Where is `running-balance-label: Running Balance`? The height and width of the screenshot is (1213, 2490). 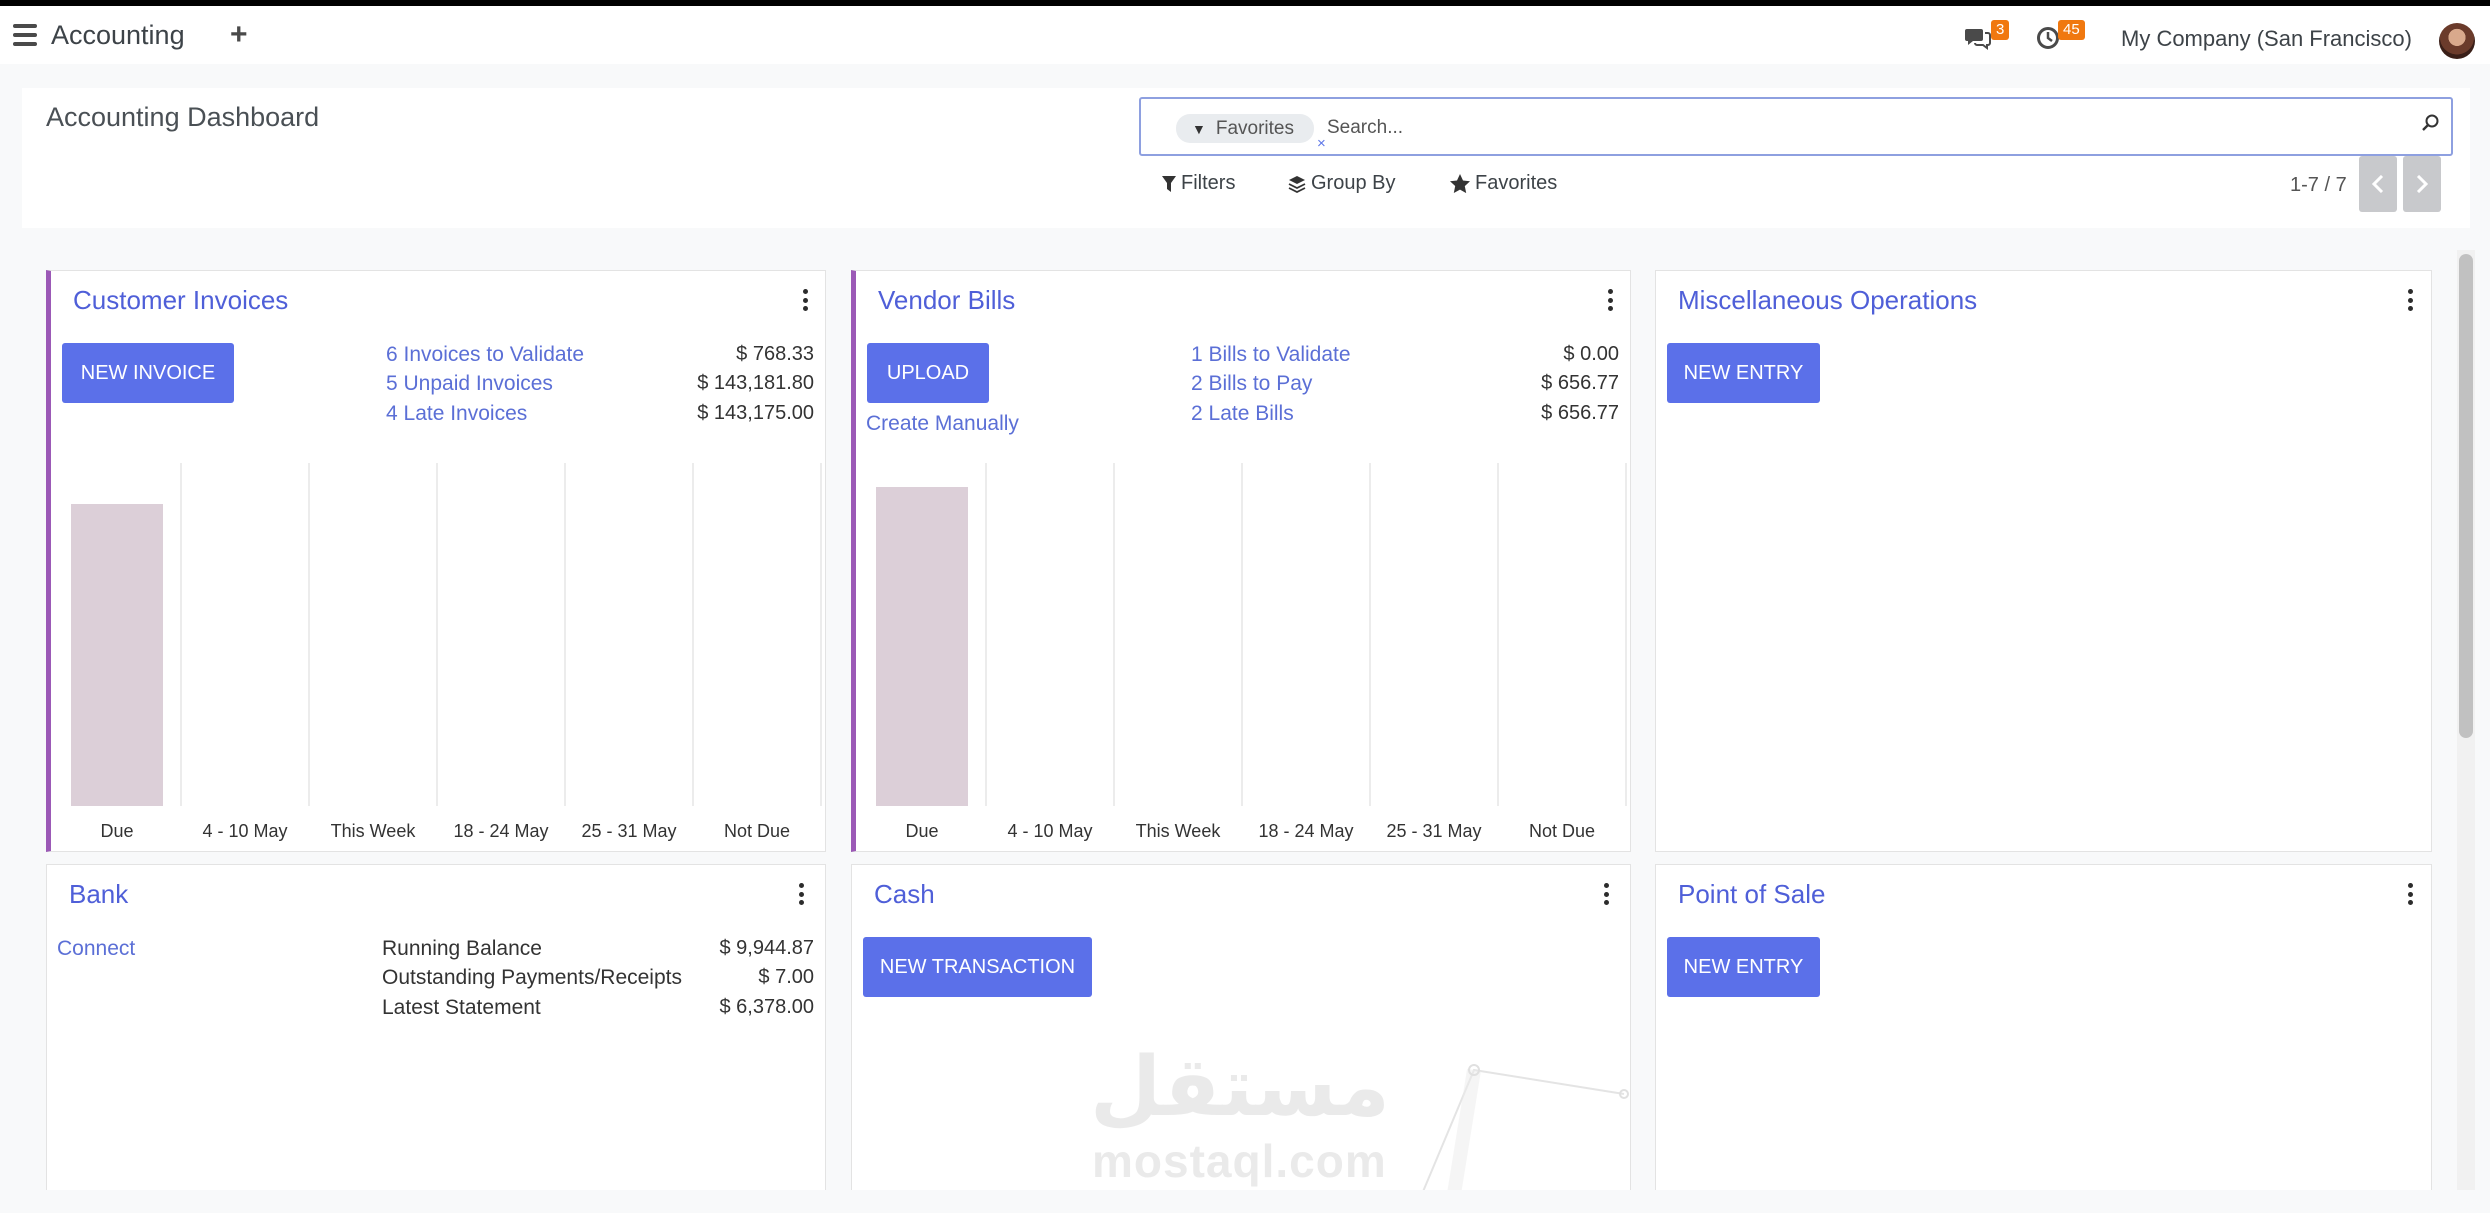 running-balance-label: Running Balance is located at coordinates (462, 948).